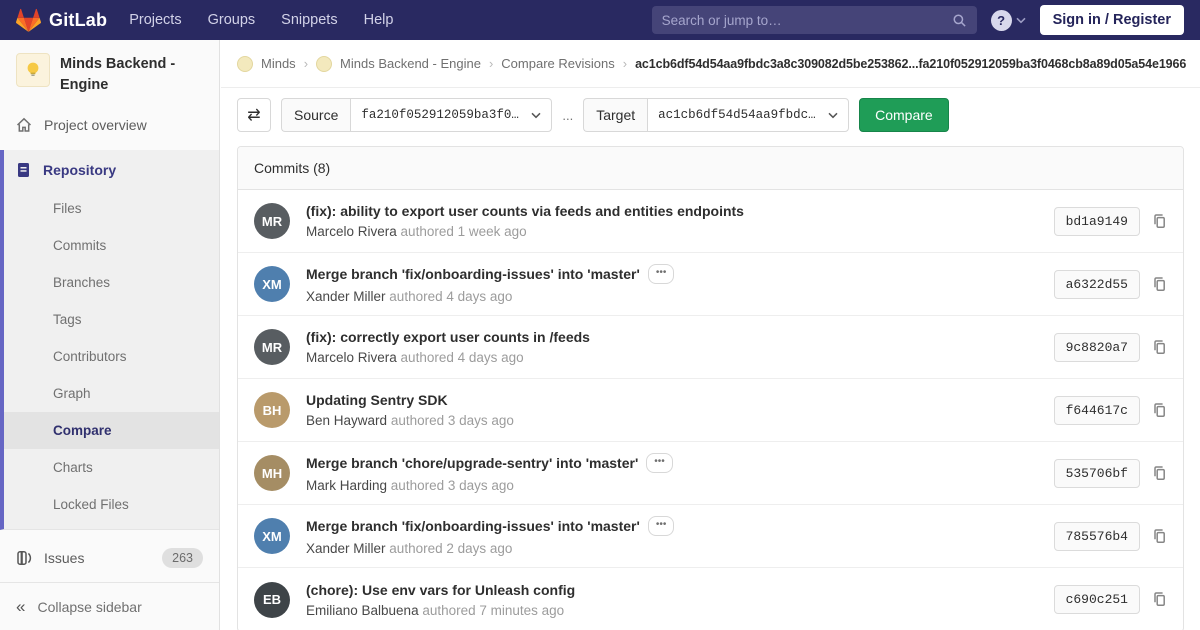 The width and height of the screenshot is (1200, 630). I want to click on commit-sha-link: 785576b4, so click(1096, 536).